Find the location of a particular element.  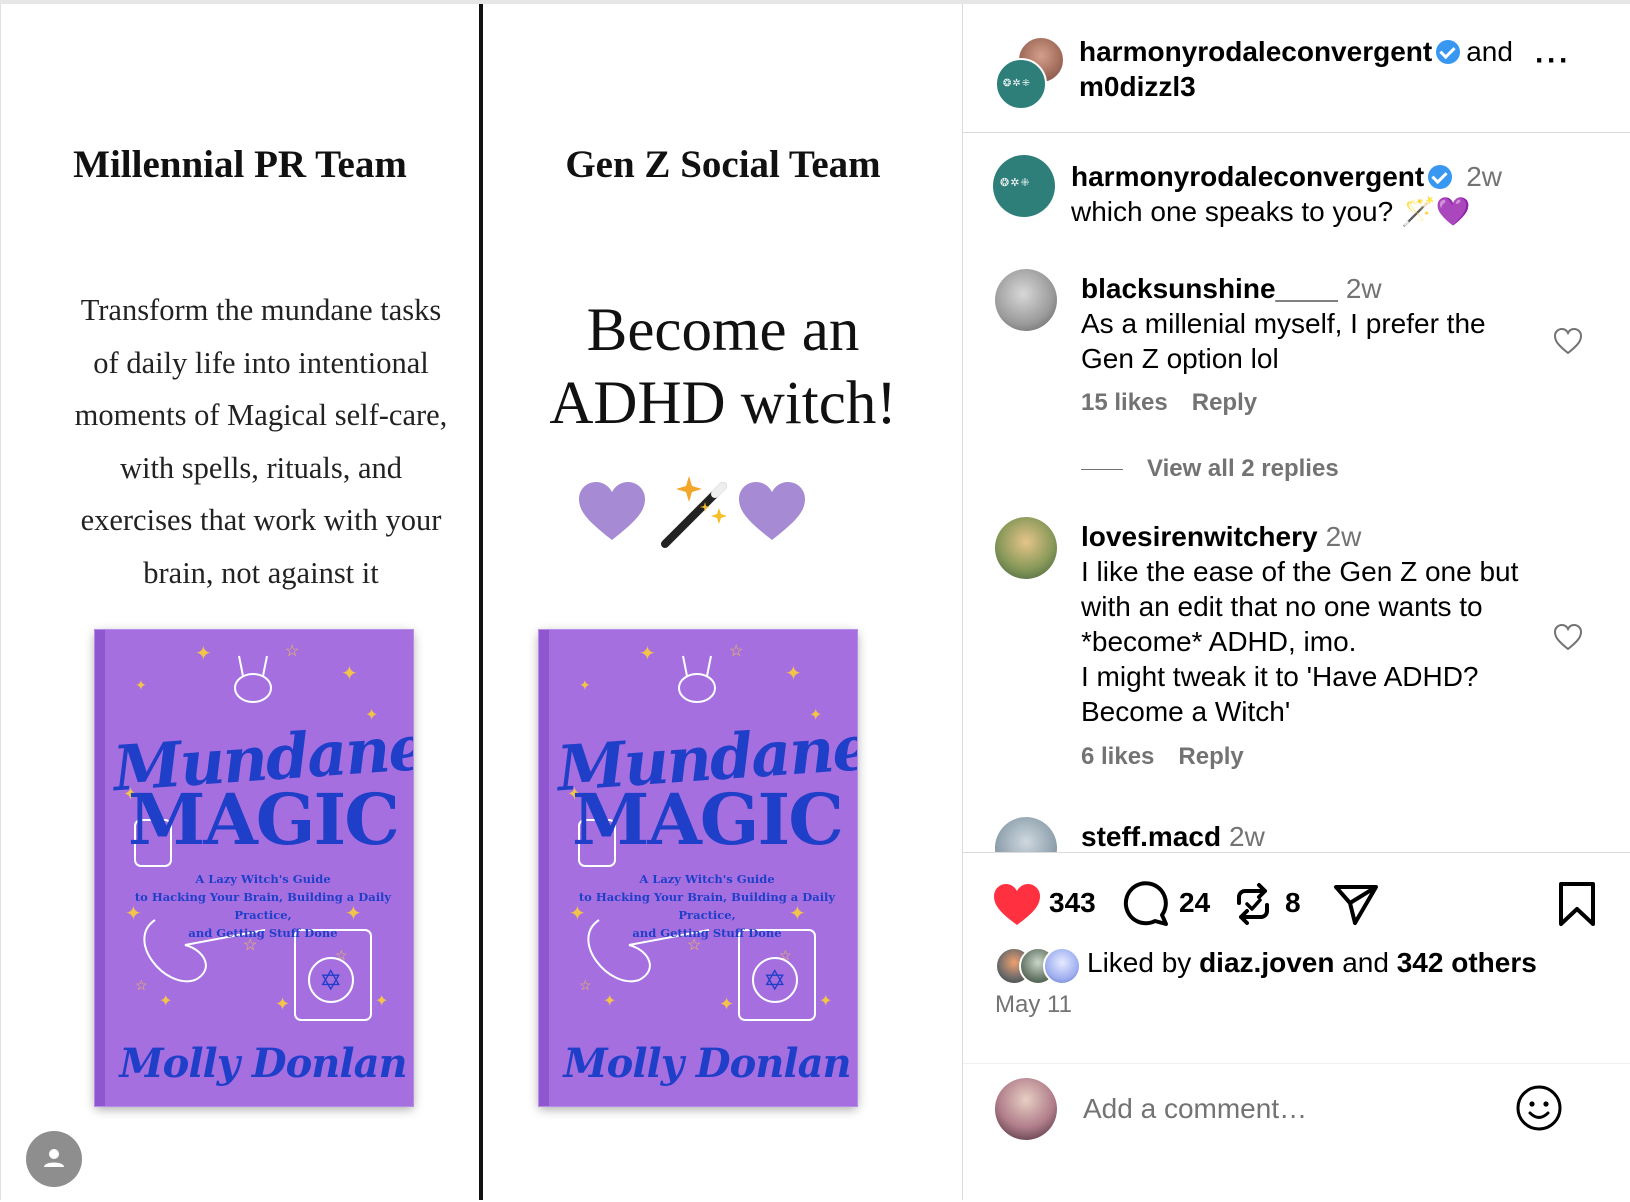

comment-input is located at coordinates (1283, 1109).